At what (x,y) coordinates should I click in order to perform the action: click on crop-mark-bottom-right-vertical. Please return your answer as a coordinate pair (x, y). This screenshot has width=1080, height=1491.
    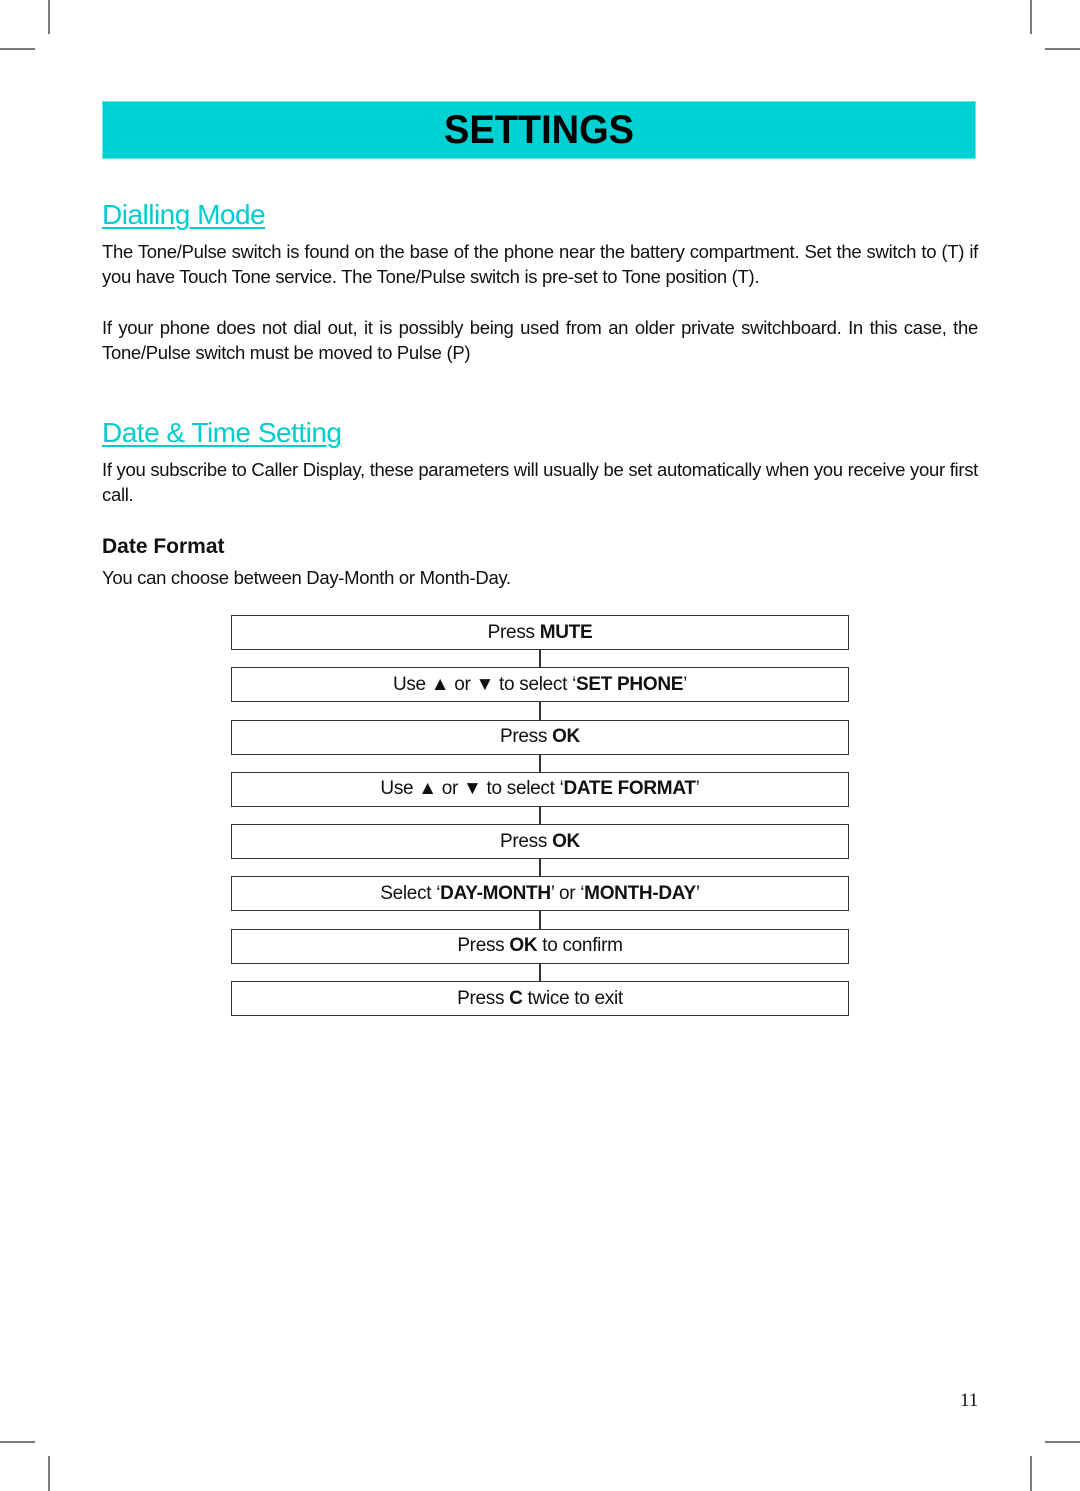
    Looking at the image, I should click on (1031, 1473).